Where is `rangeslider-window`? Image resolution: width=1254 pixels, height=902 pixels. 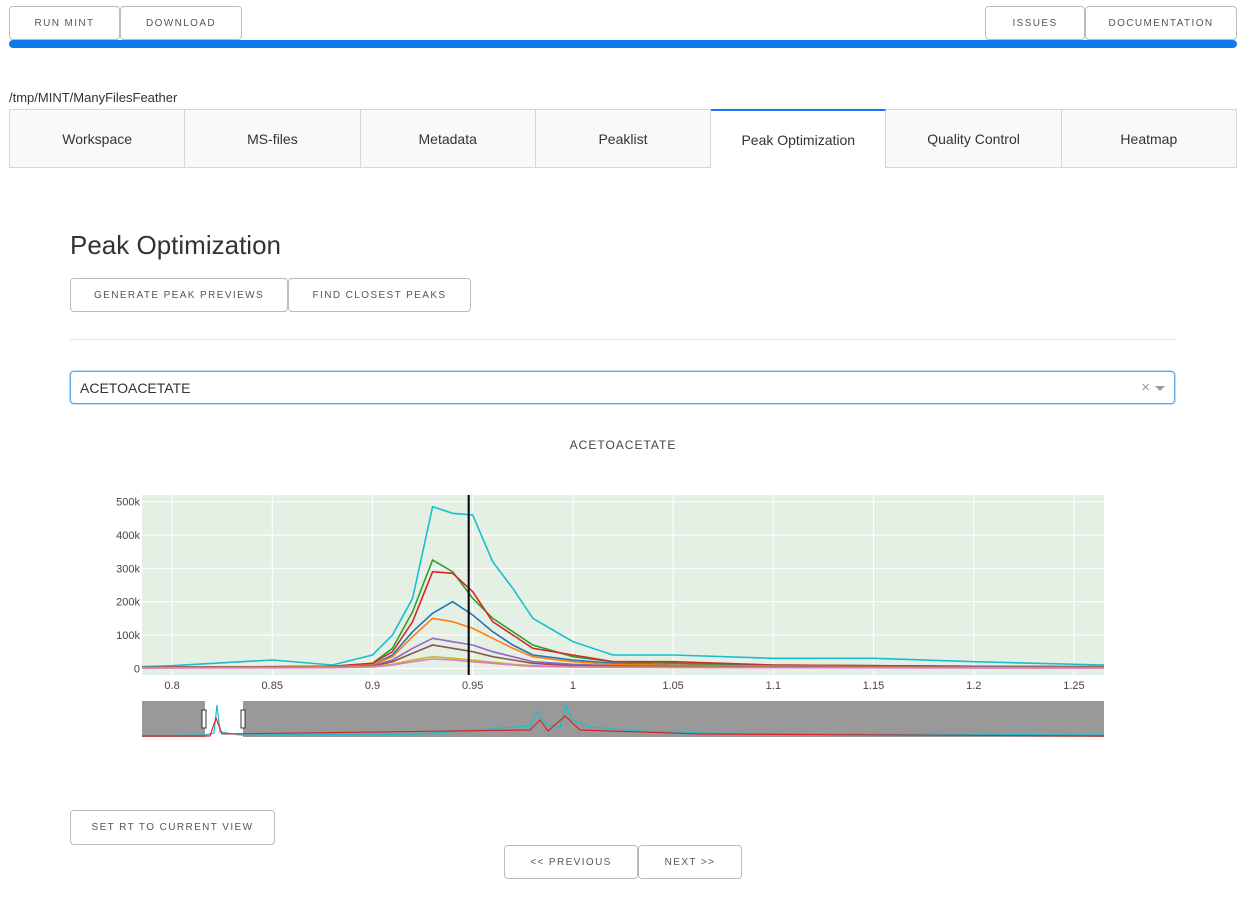 rangeslider-window is located at coordinates (224, 719).